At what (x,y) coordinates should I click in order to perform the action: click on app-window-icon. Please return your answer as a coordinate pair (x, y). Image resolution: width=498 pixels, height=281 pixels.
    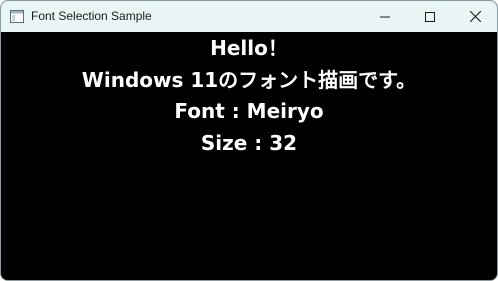
    Looking at the image, I should click on (17, 16).